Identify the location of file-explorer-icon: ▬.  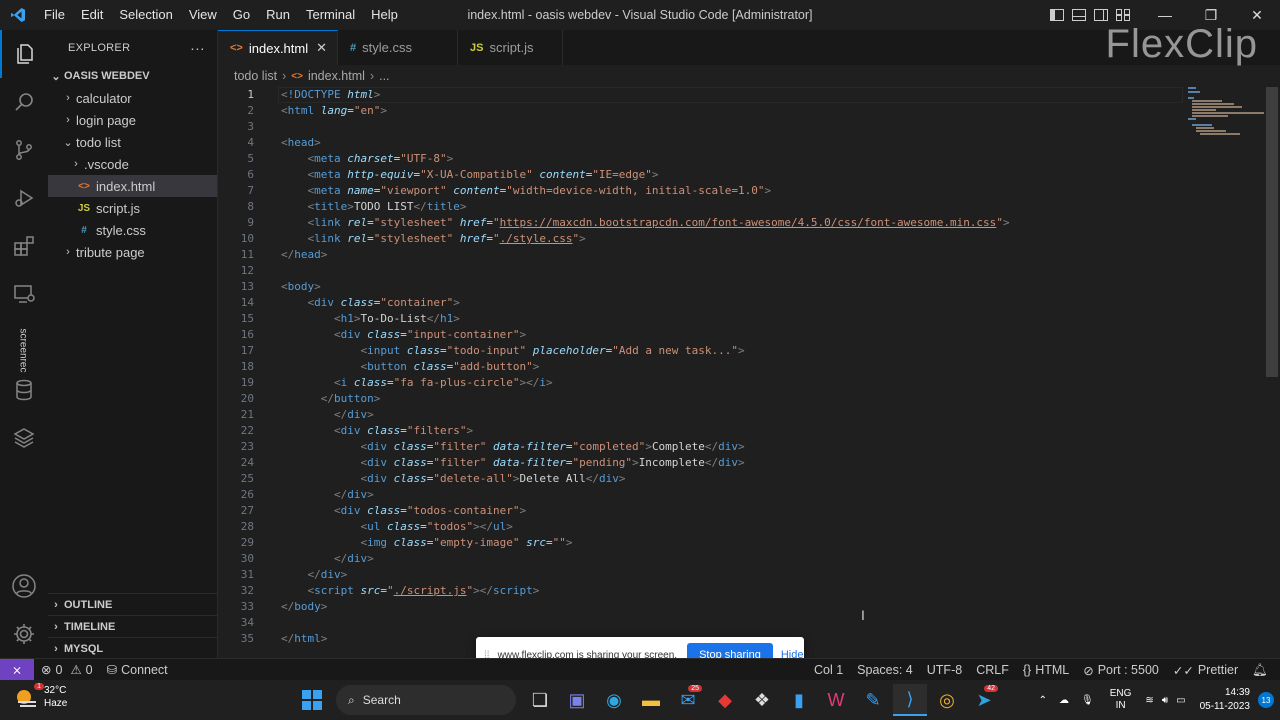
(651, 700).